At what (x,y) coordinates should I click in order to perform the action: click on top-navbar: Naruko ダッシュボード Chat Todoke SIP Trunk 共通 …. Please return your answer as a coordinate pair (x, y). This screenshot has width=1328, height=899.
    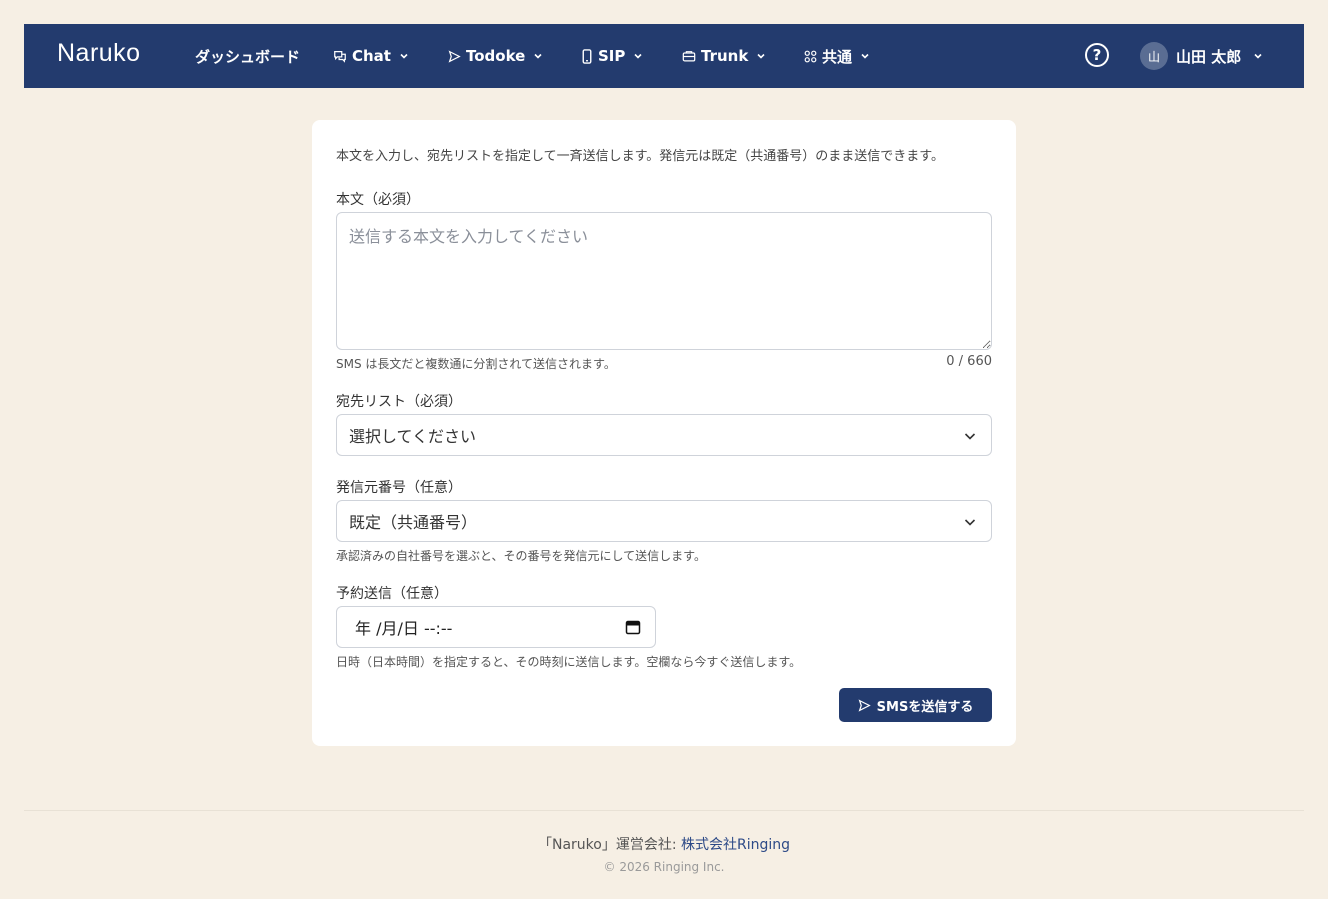
    Looking at the image, I should click on (664, 56).